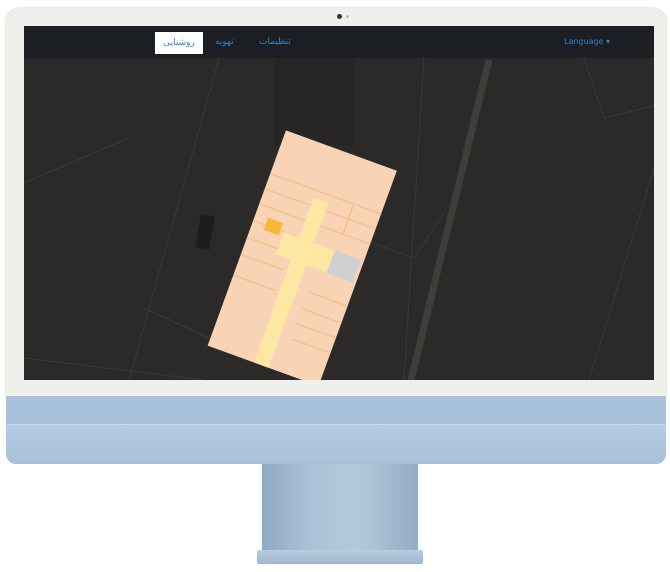 This screenshot has width=670, height=572. Describe the element at coordinates (340, 508) in the screenshot. I see `monitor-stand` at that location.